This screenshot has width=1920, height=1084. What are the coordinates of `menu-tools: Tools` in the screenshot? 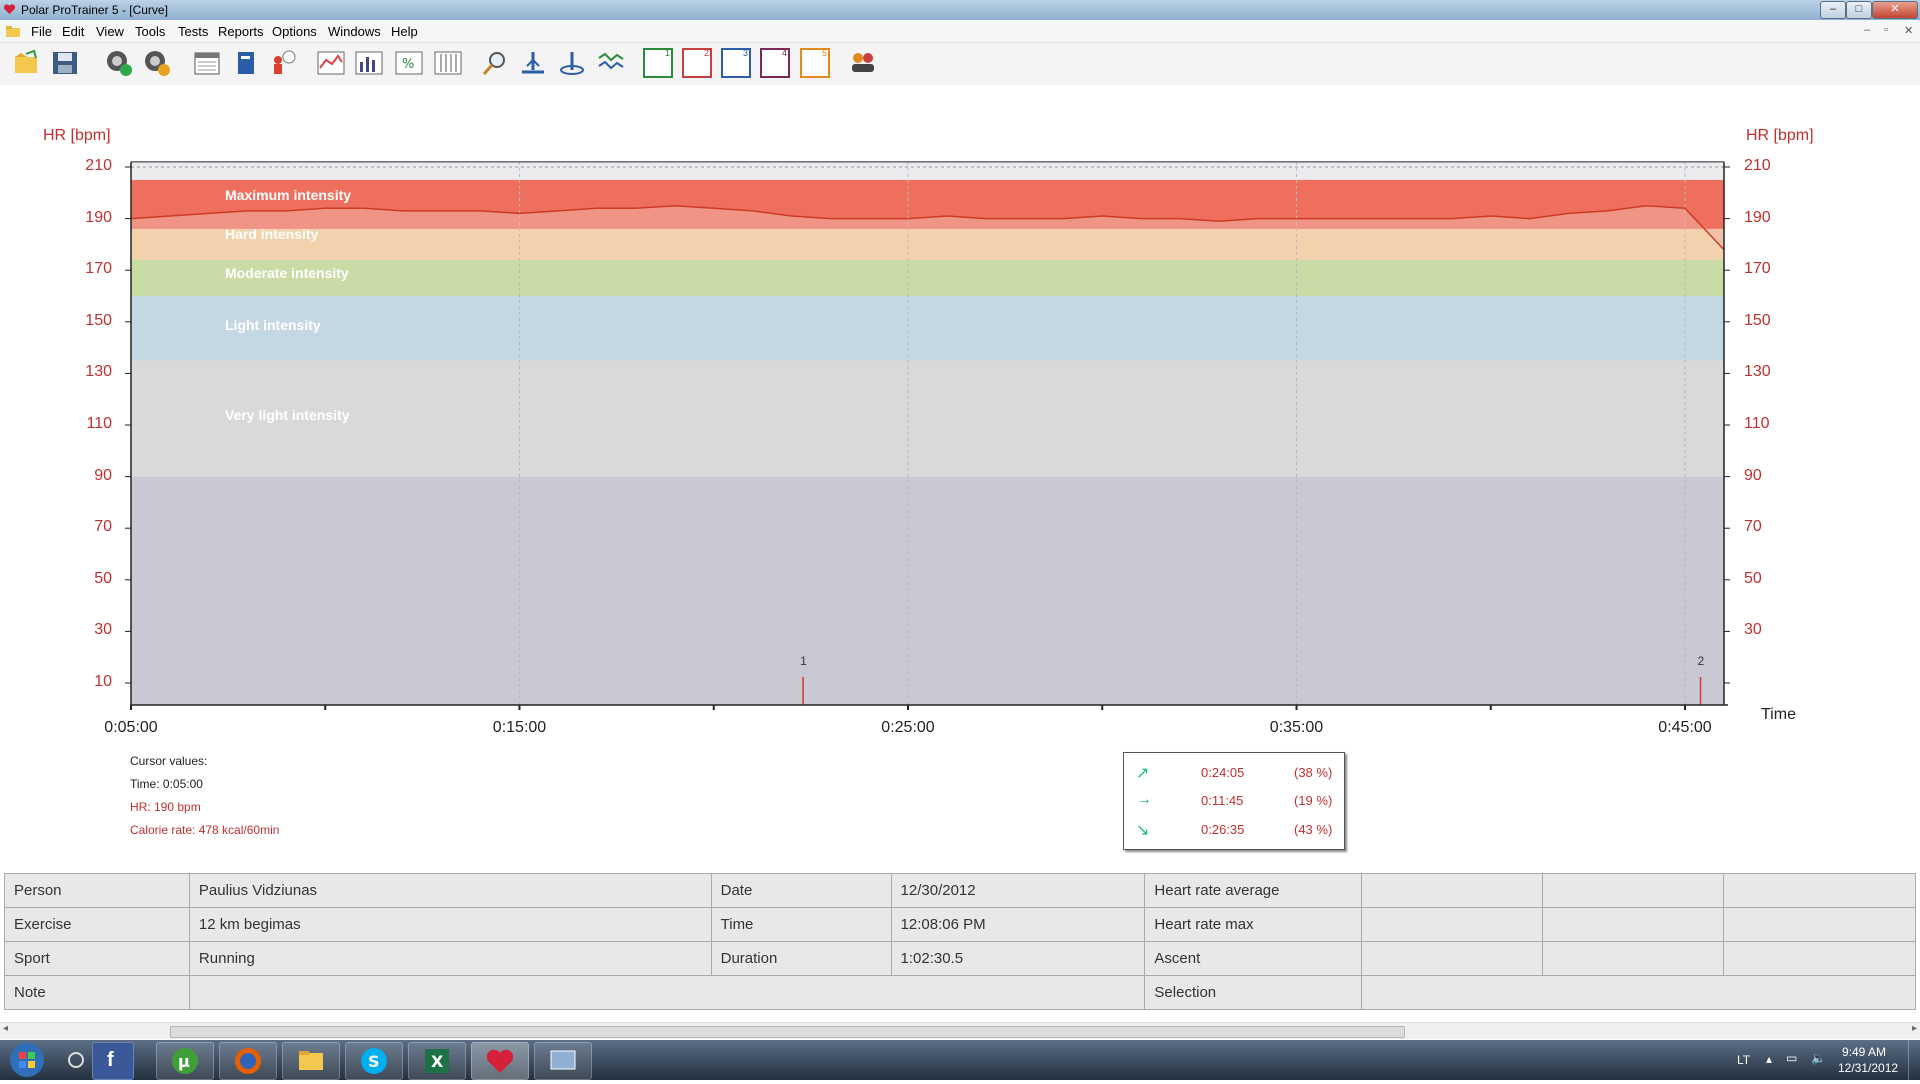 It's located at (150, 31).